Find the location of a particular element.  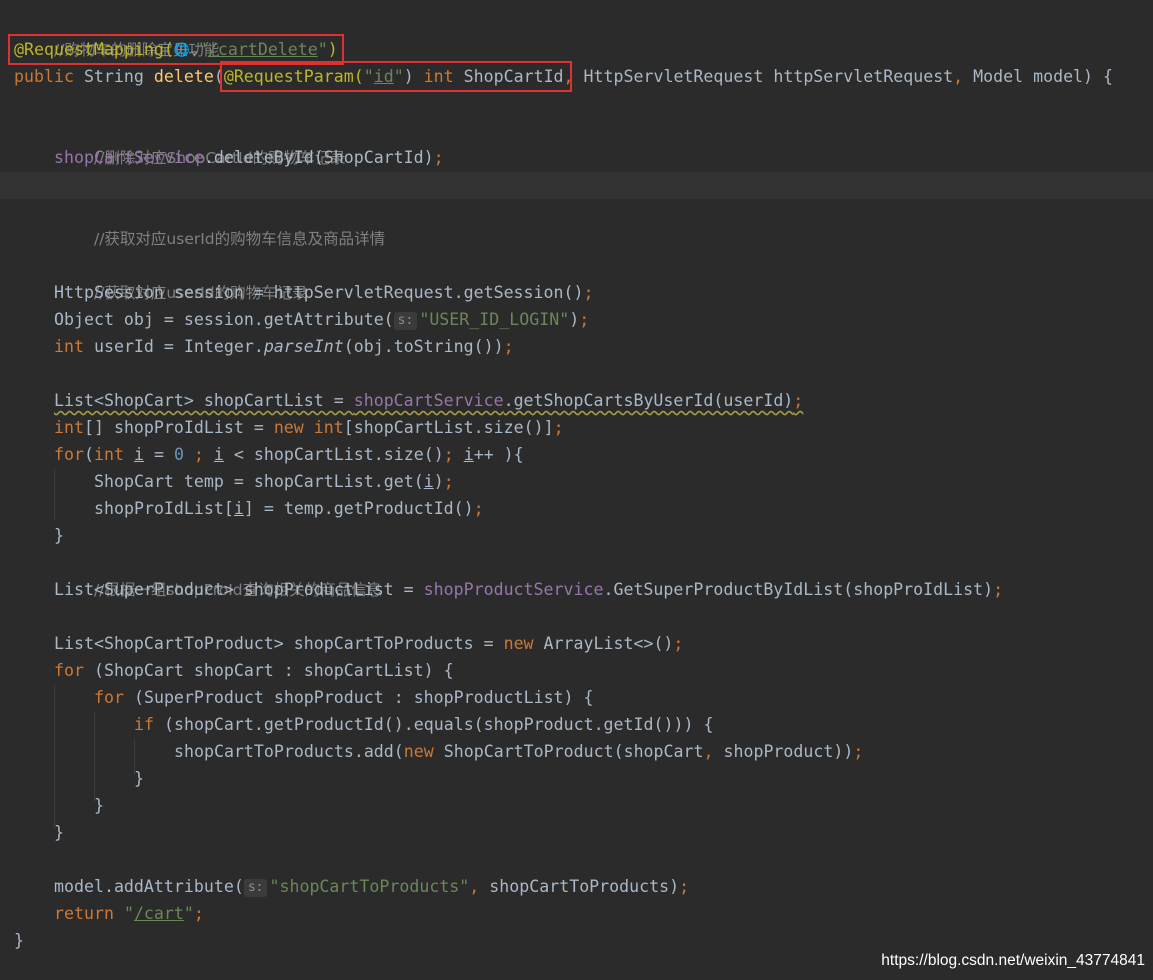

comment: //获取对应userId的购物车信息及商品详情 is located at coordinates (239, 239).